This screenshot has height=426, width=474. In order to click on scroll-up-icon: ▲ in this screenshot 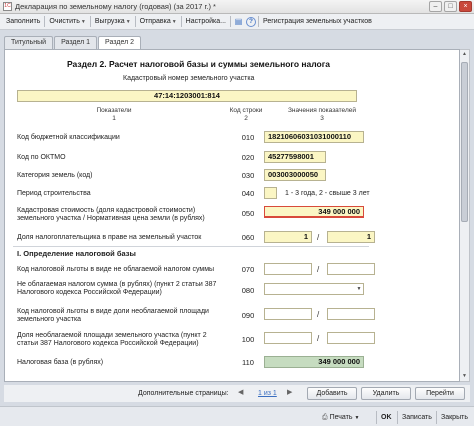, I will do `click(464, 54)`.